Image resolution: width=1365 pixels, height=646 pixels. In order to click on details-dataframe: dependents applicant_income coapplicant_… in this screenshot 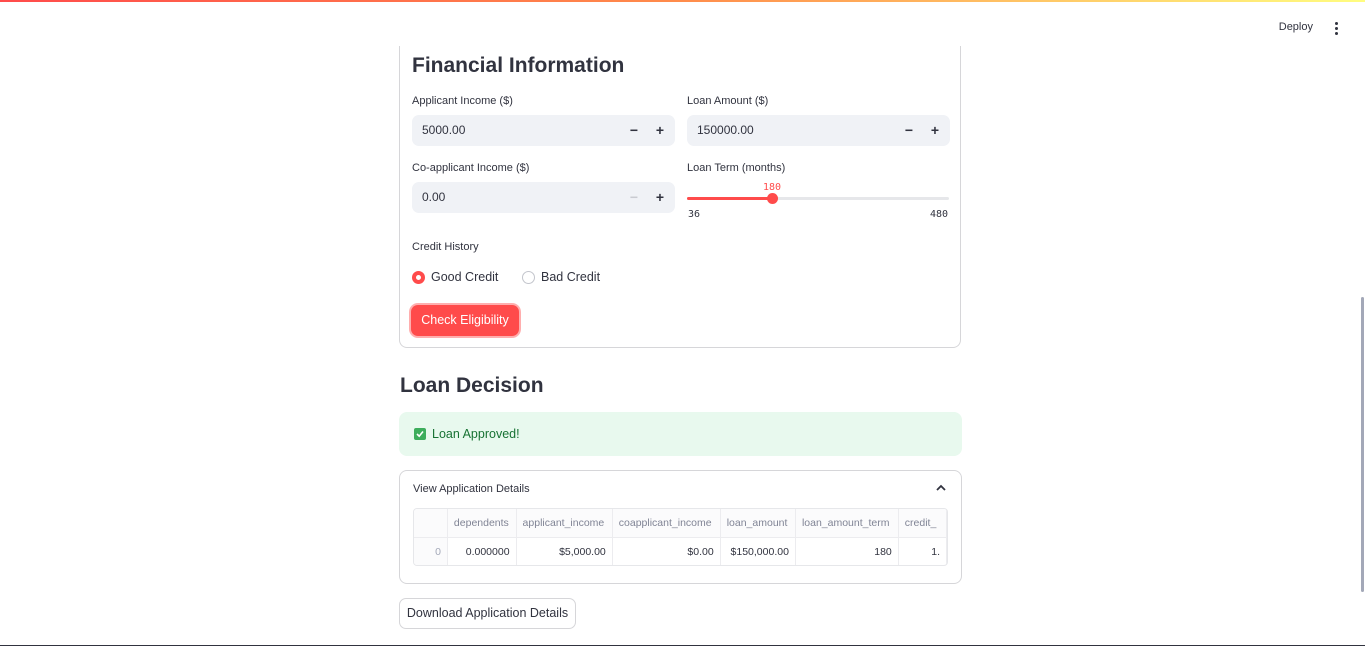, I will do `click(680, 537)`.